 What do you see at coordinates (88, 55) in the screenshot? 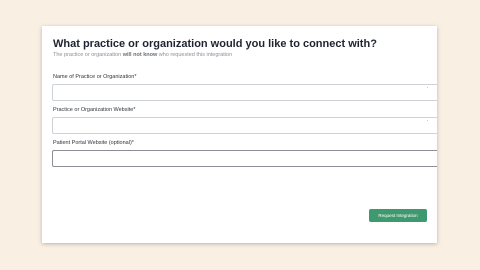
I see `subtitle-text-start: The practice or organization` at bounding box center [88, 55].